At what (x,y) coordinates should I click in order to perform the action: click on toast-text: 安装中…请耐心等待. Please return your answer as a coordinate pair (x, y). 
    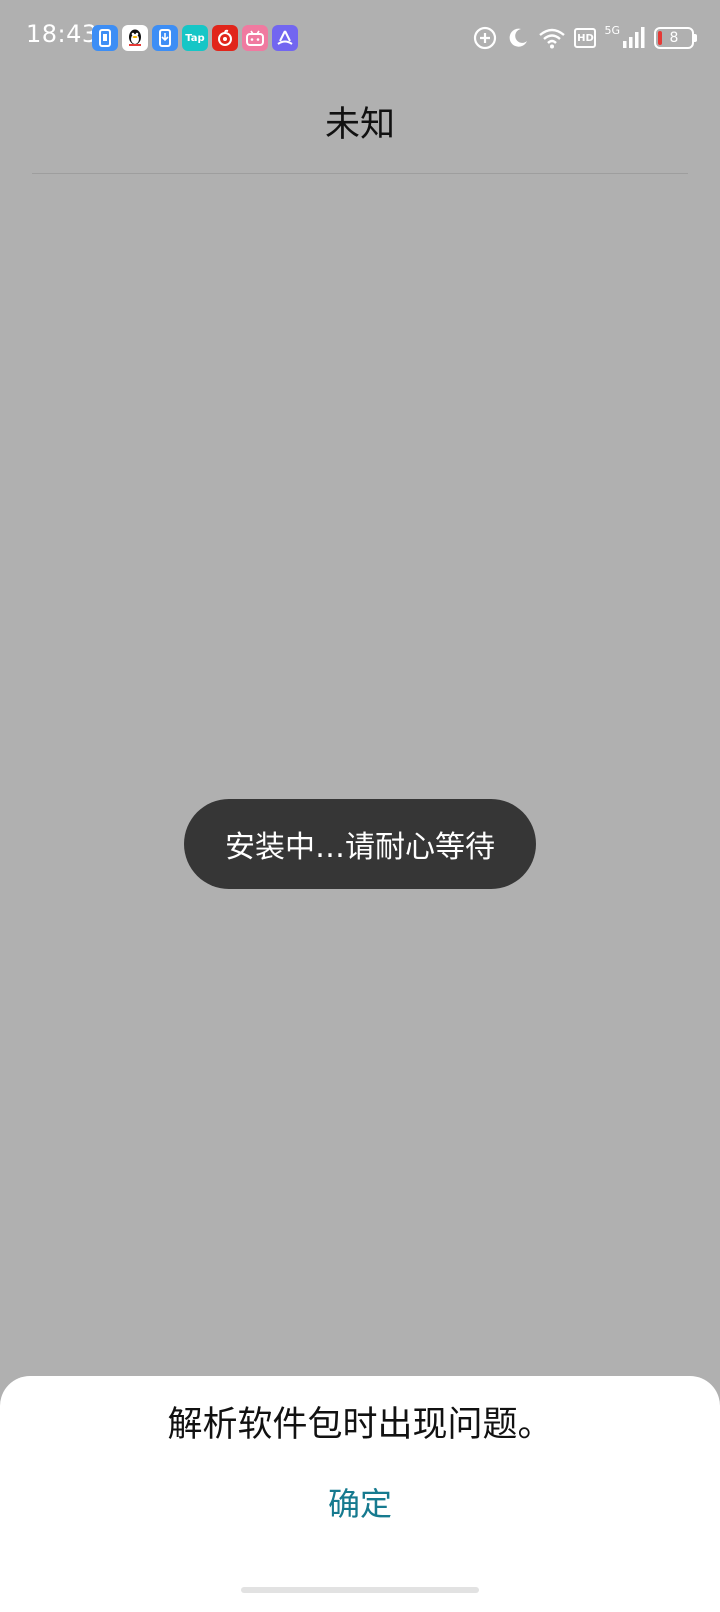
    Looking at the image, I should click on (360, 847).